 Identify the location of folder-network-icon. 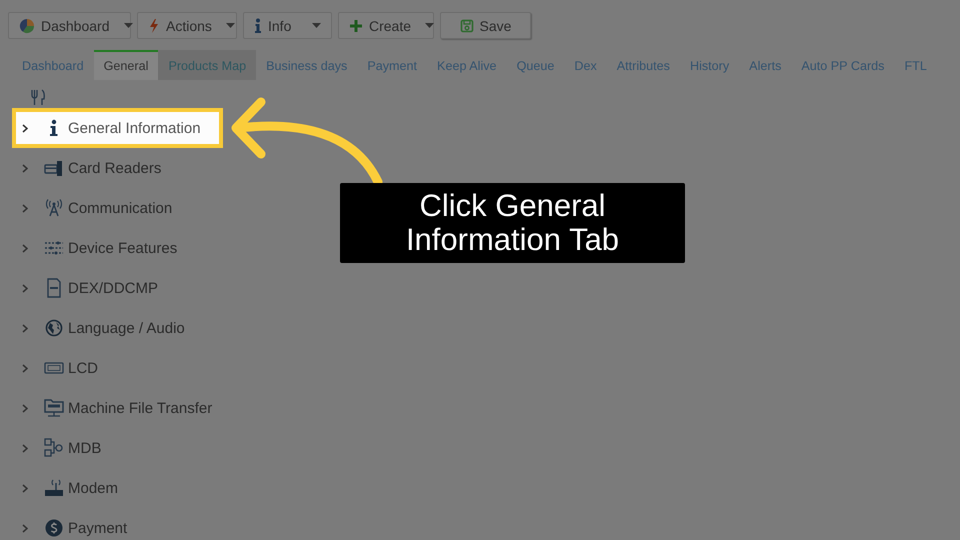
(54, 408).